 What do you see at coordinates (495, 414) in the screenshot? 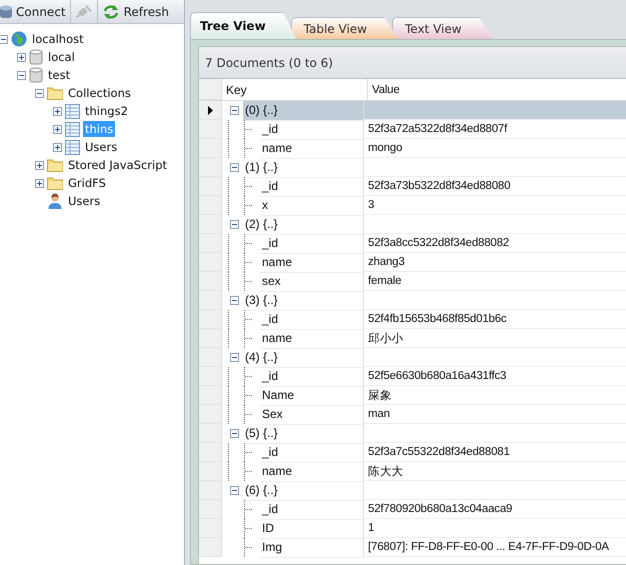
I see `table-cell: man` at bounding box center [495, 414].